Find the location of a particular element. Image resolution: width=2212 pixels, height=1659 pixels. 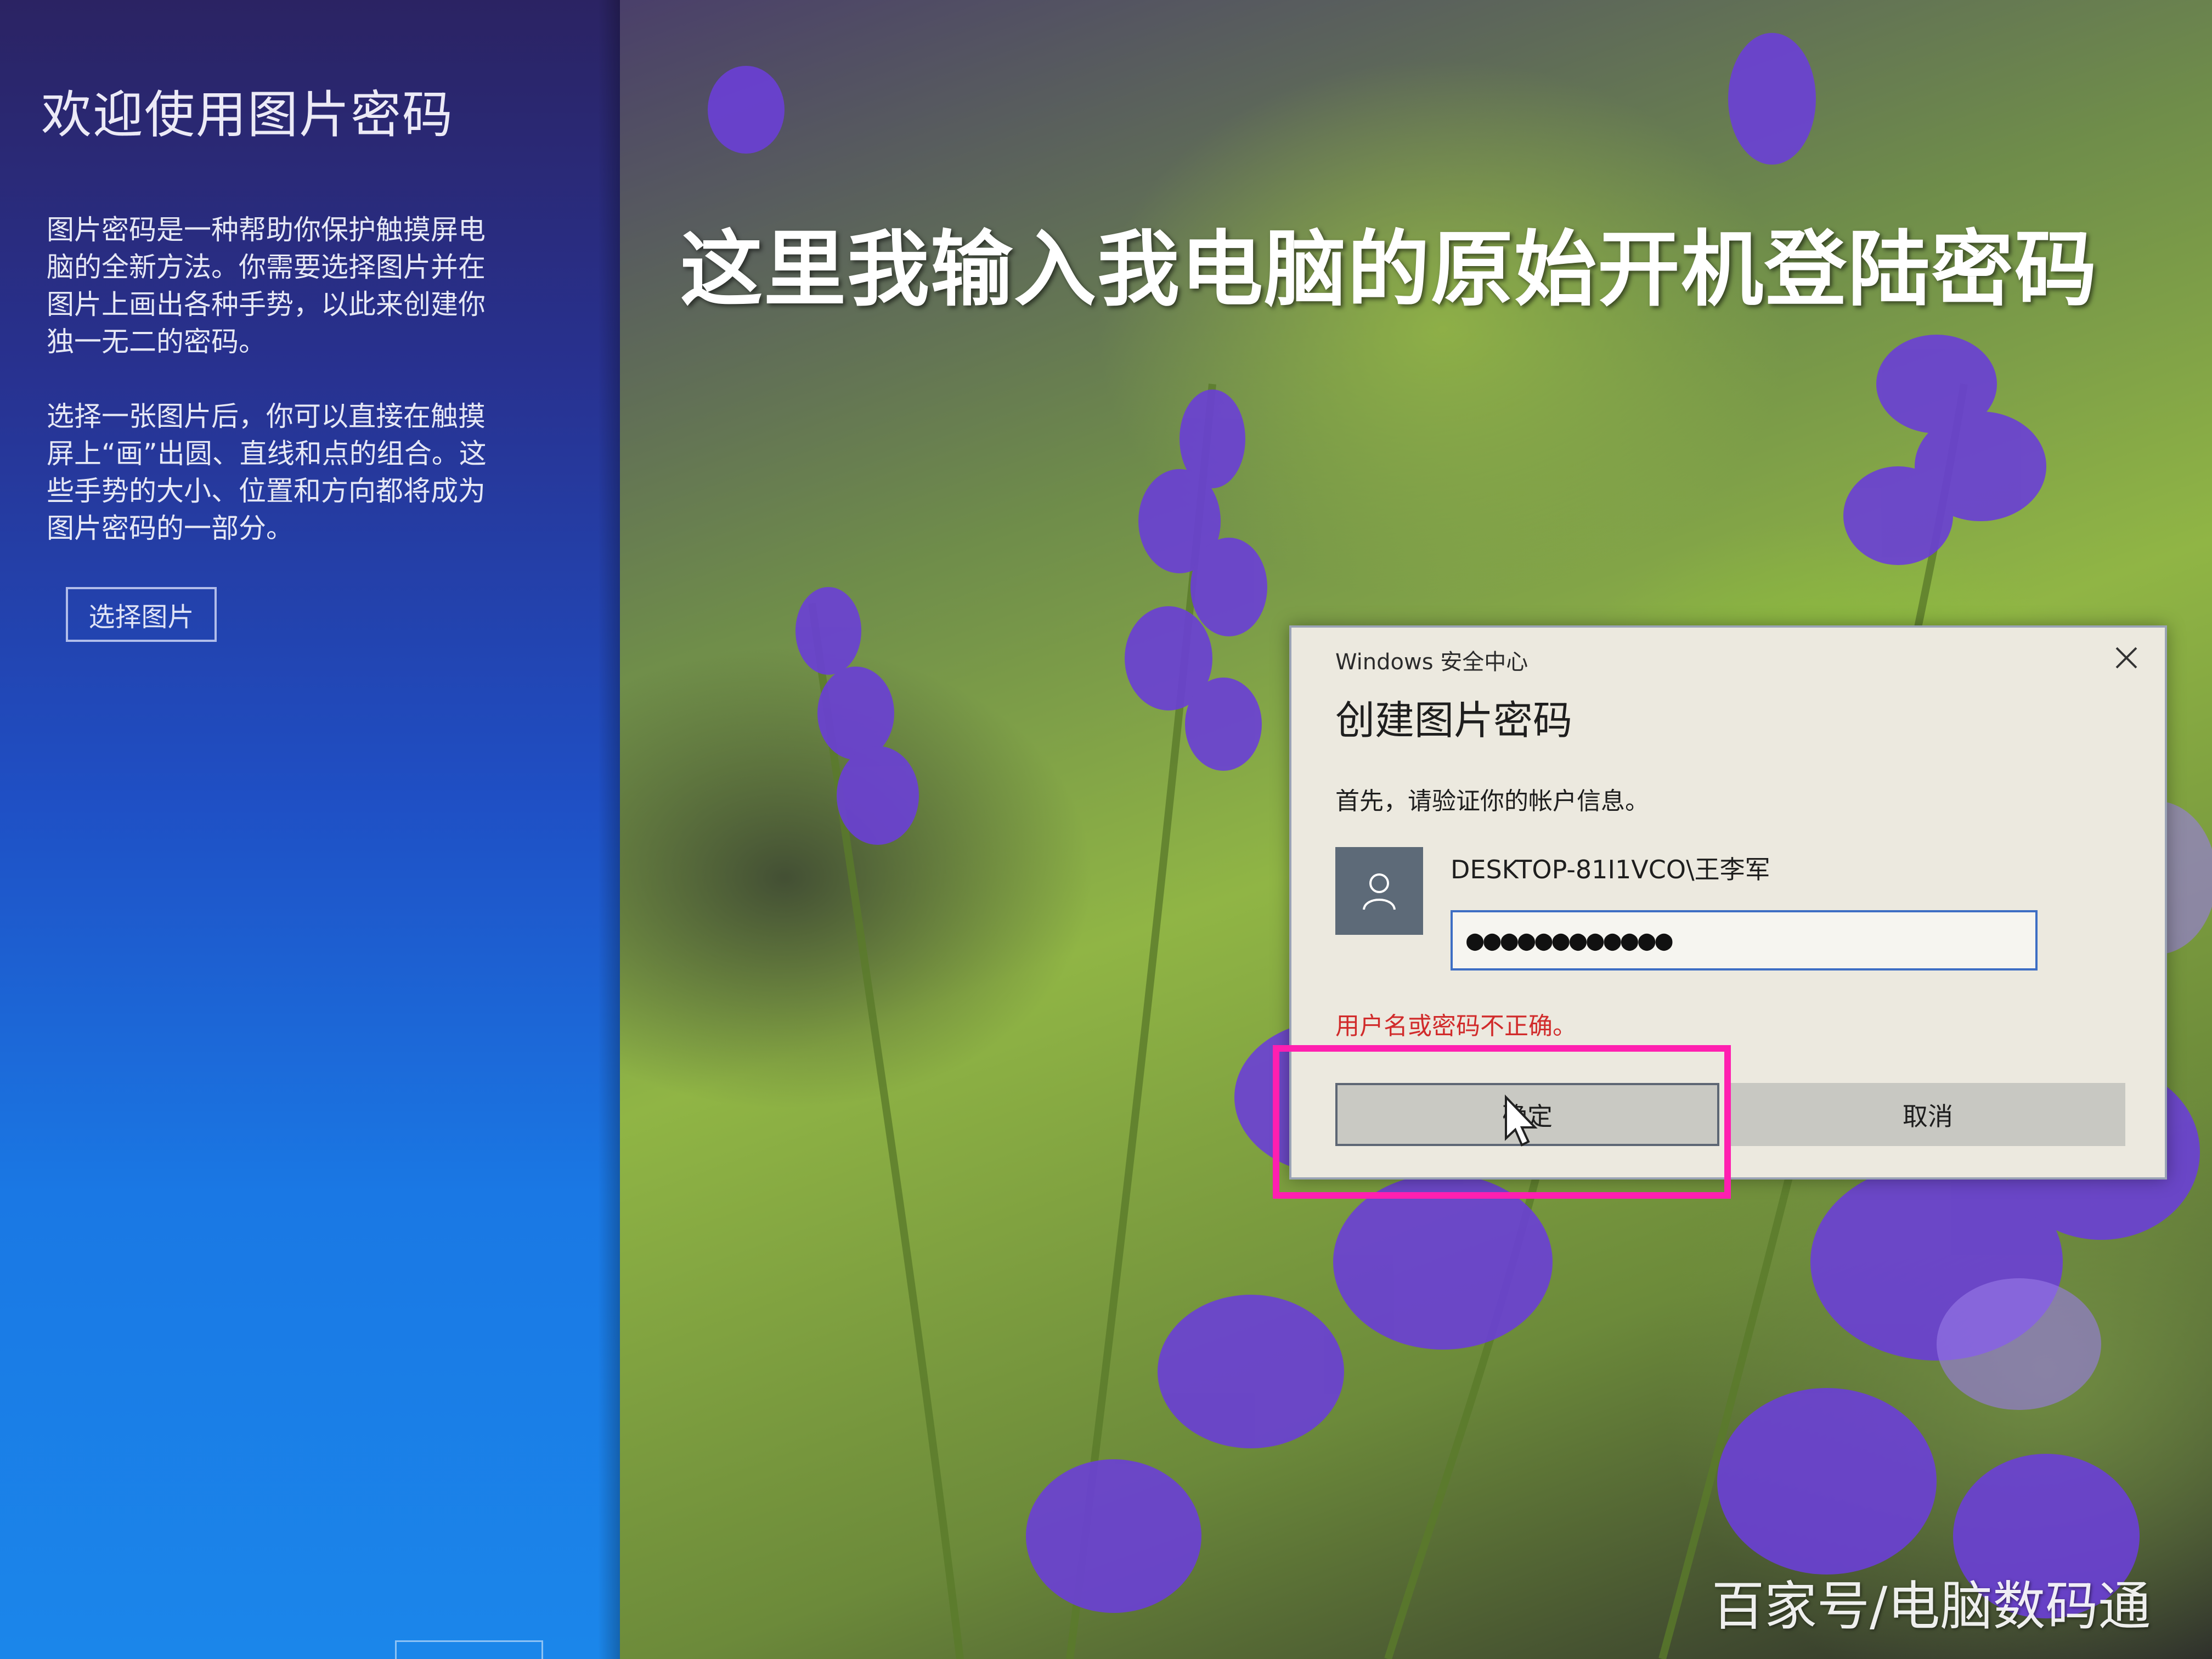

password-field is located at coordinates (1744, 940).